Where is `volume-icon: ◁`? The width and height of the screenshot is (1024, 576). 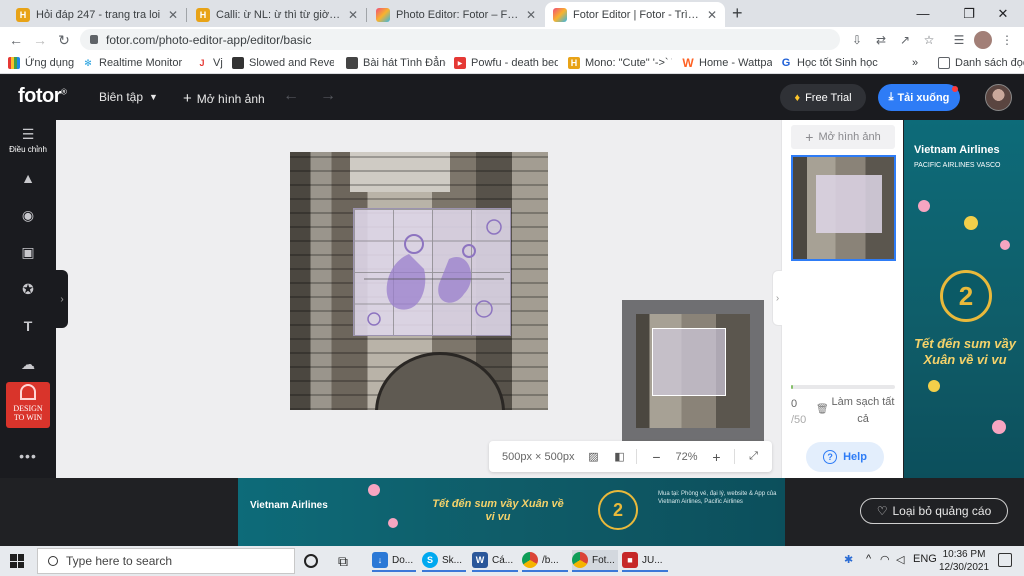 volume-icon: ◁ is located at coordinates (900, 559).